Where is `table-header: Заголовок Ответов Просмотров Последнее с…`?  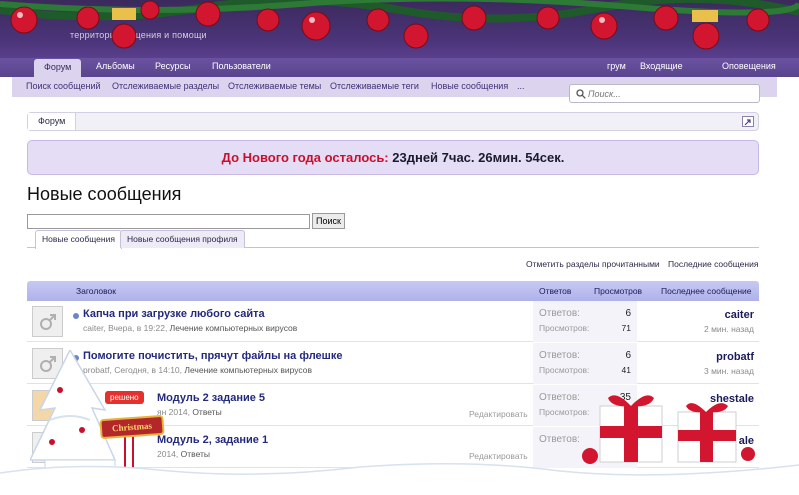
table-header: Заголовок Ответов Просмотров Последнее с… is located at coordinates (393, 291).